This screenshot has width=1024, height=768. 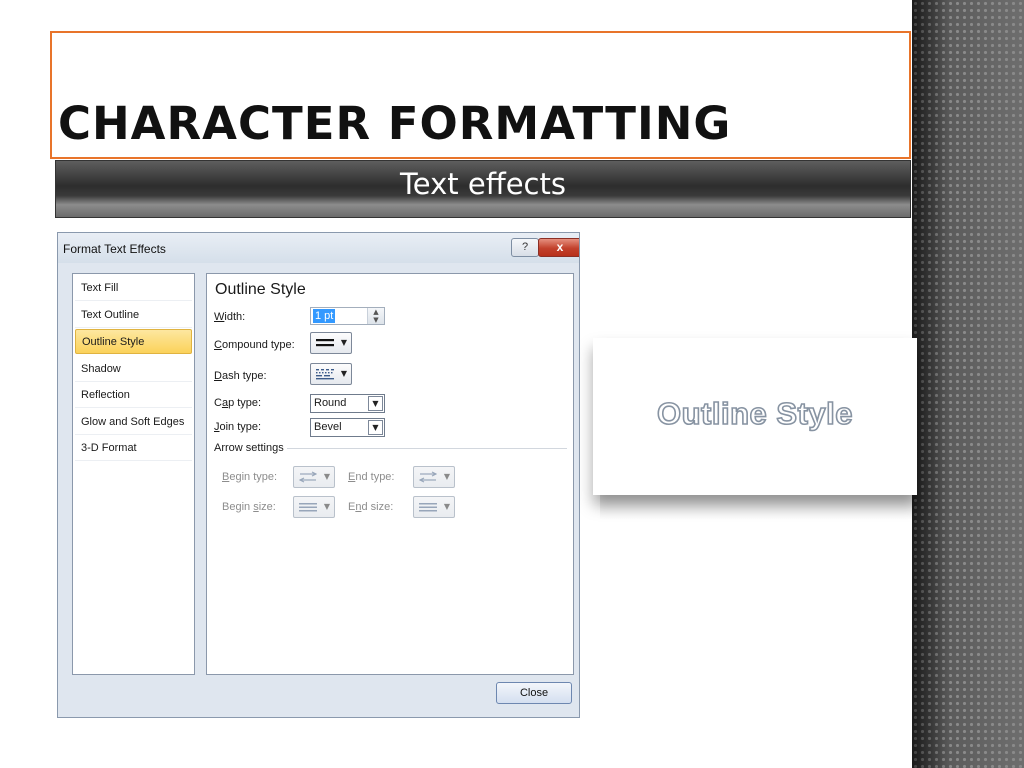 I want to click on compound-lines-icon, so click(x=325, y=343).